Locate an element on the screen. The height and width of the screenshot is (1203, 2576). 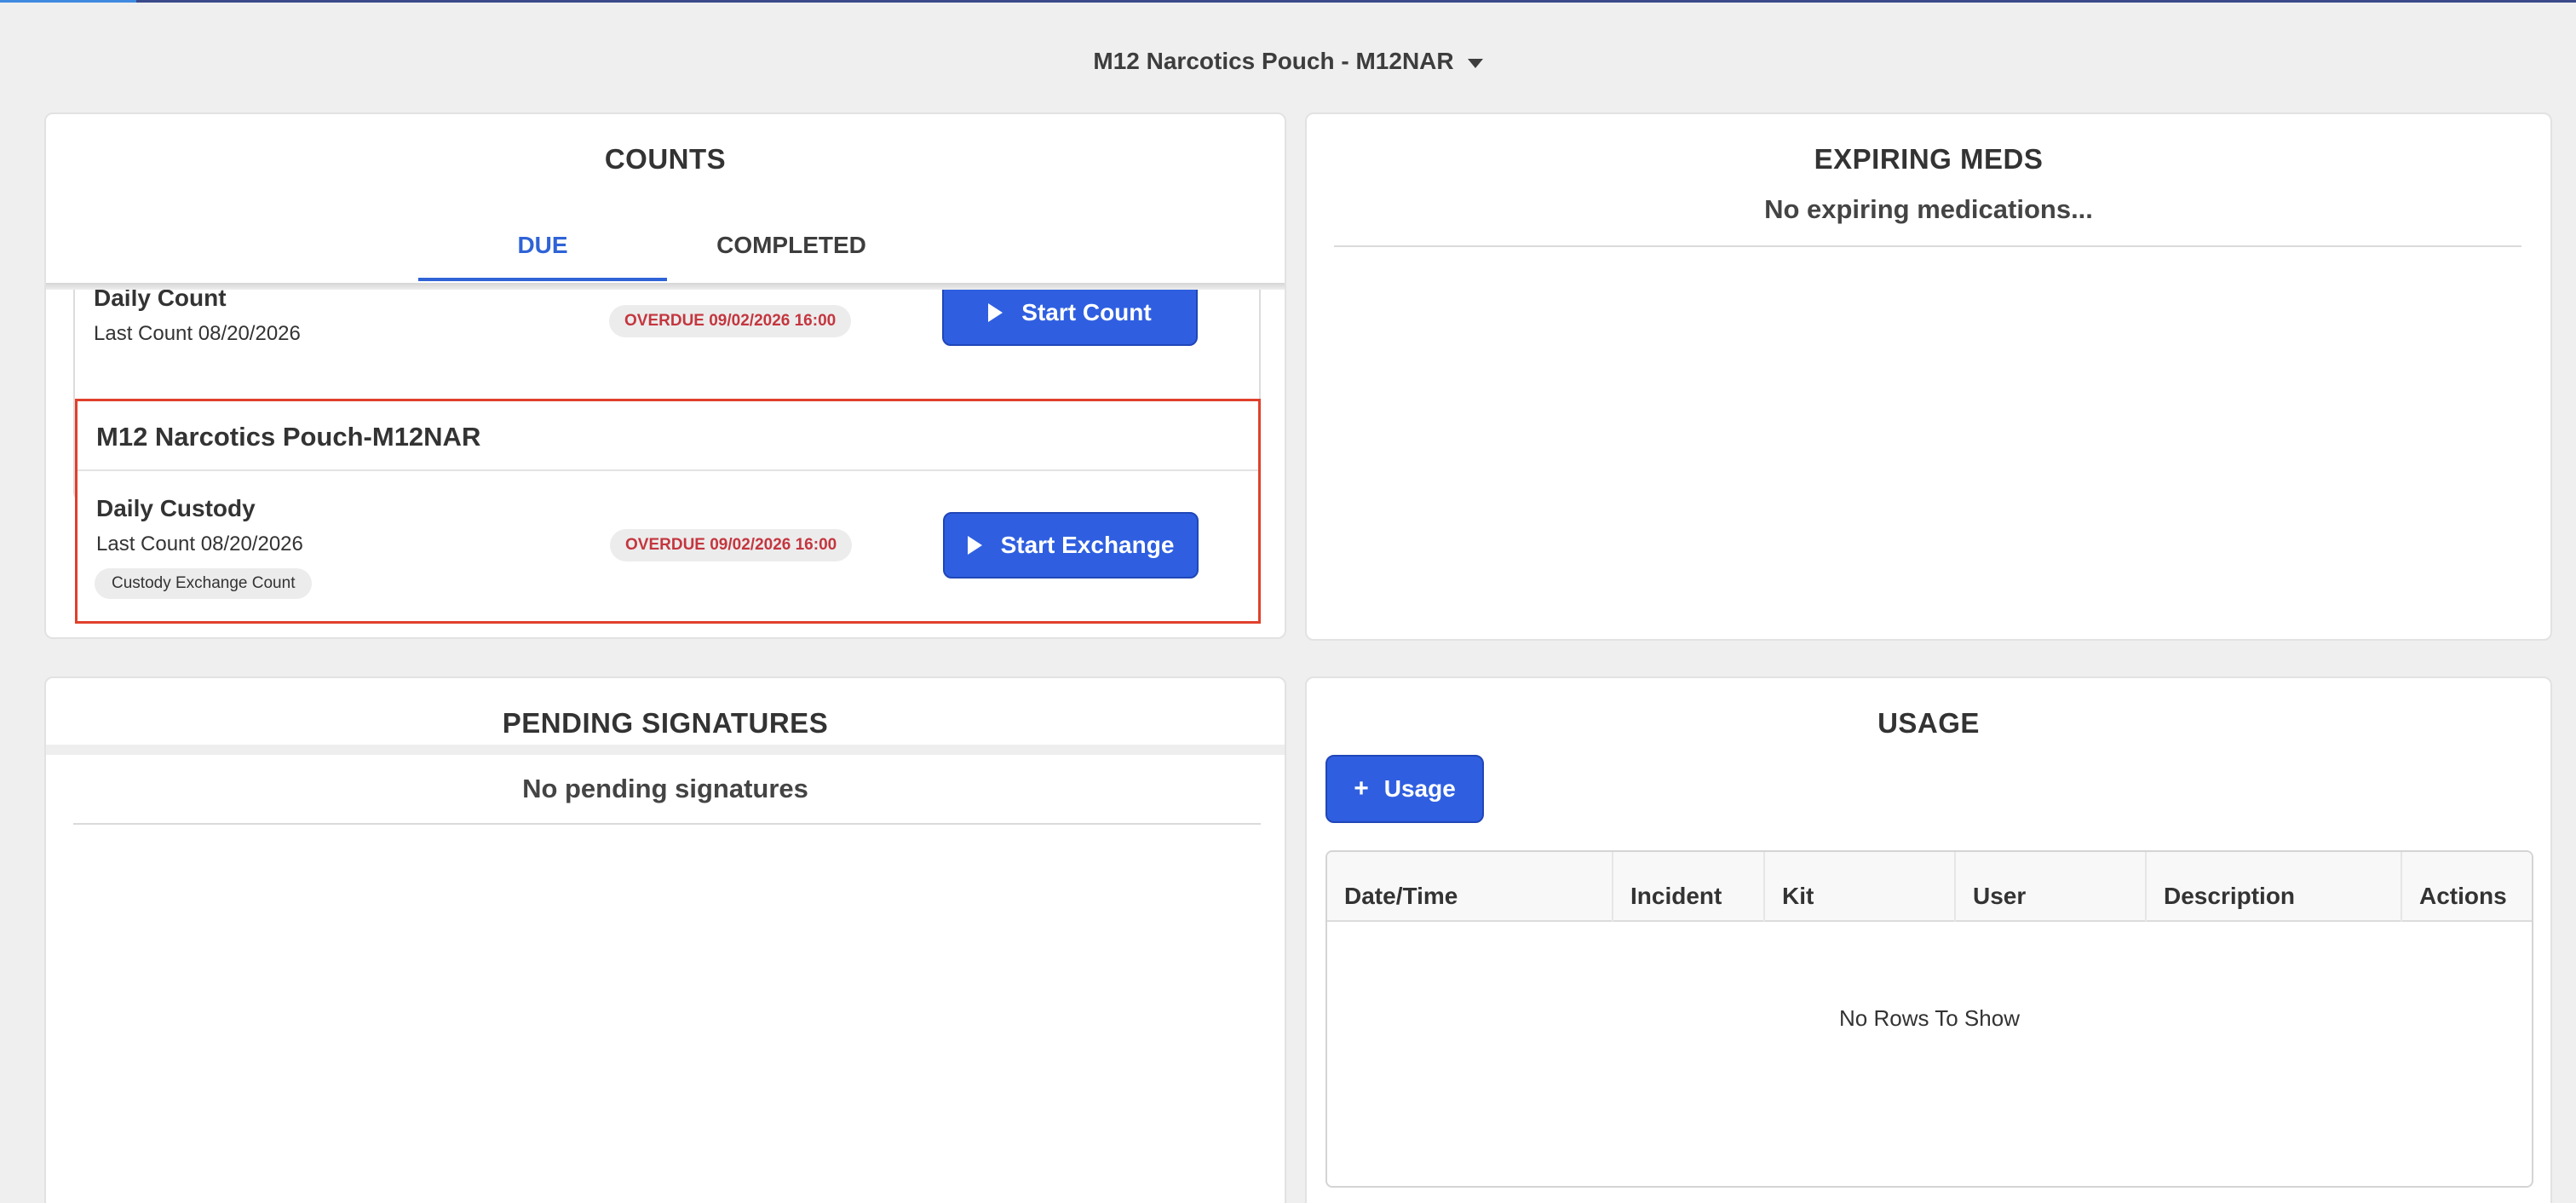
kit-selector-label: M12 Narcotics Pouch - M12NAR is located at coordinates (1273, 61).